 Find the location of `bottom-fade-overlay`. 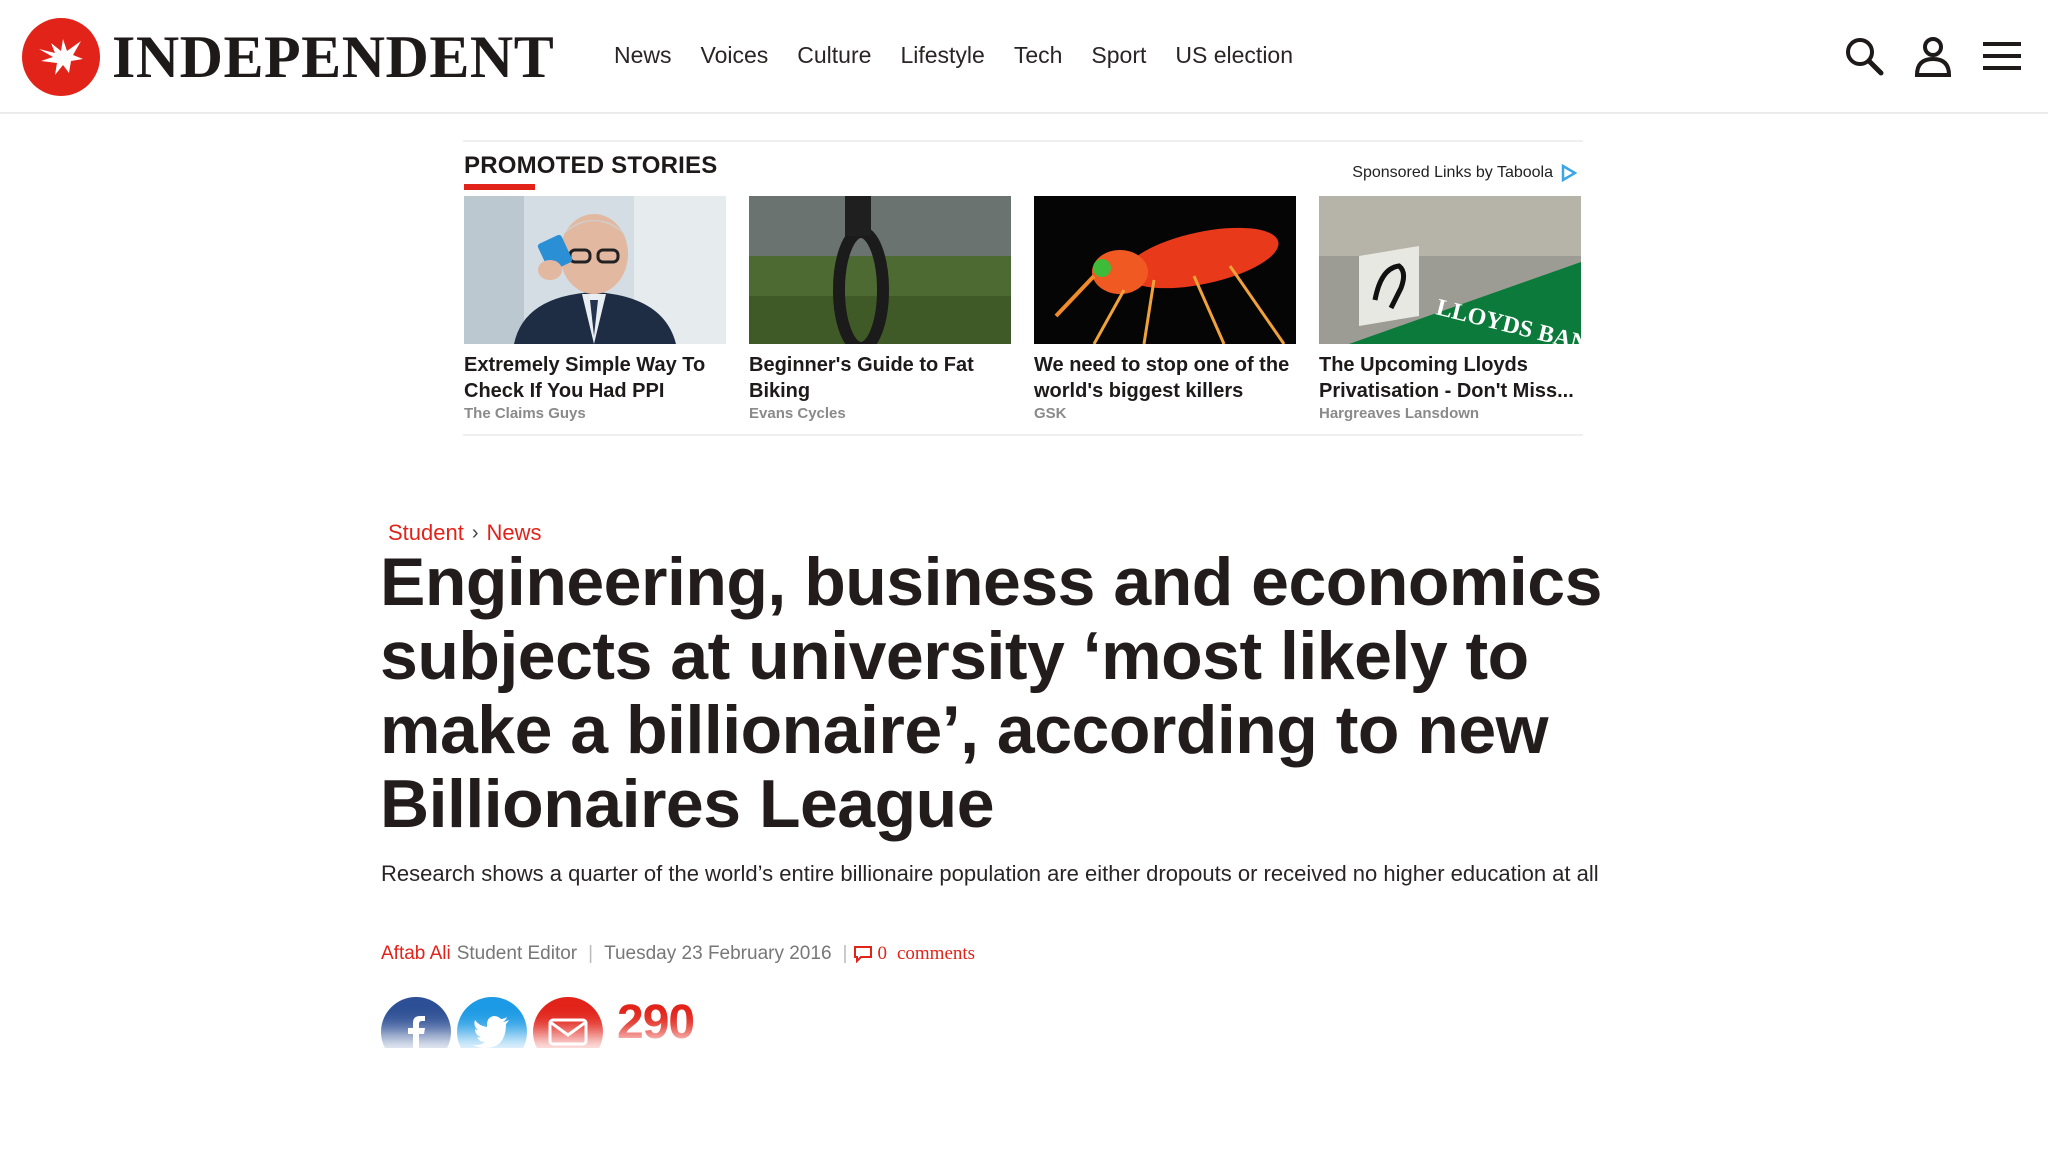

bottom-fade-overlay is located at coordinates (1024, 1100).